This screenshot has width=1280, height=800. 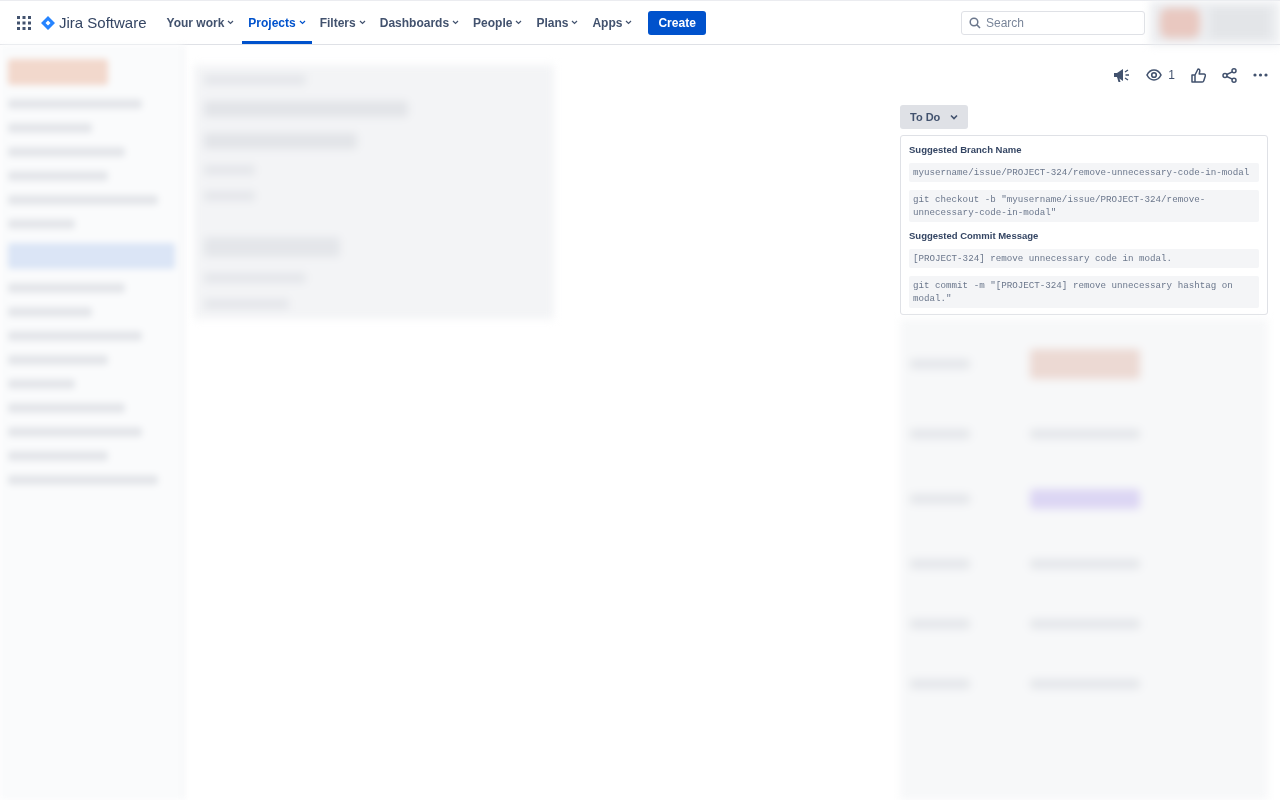 I want to click on search-field: Search, so click(x=1053, y=22).